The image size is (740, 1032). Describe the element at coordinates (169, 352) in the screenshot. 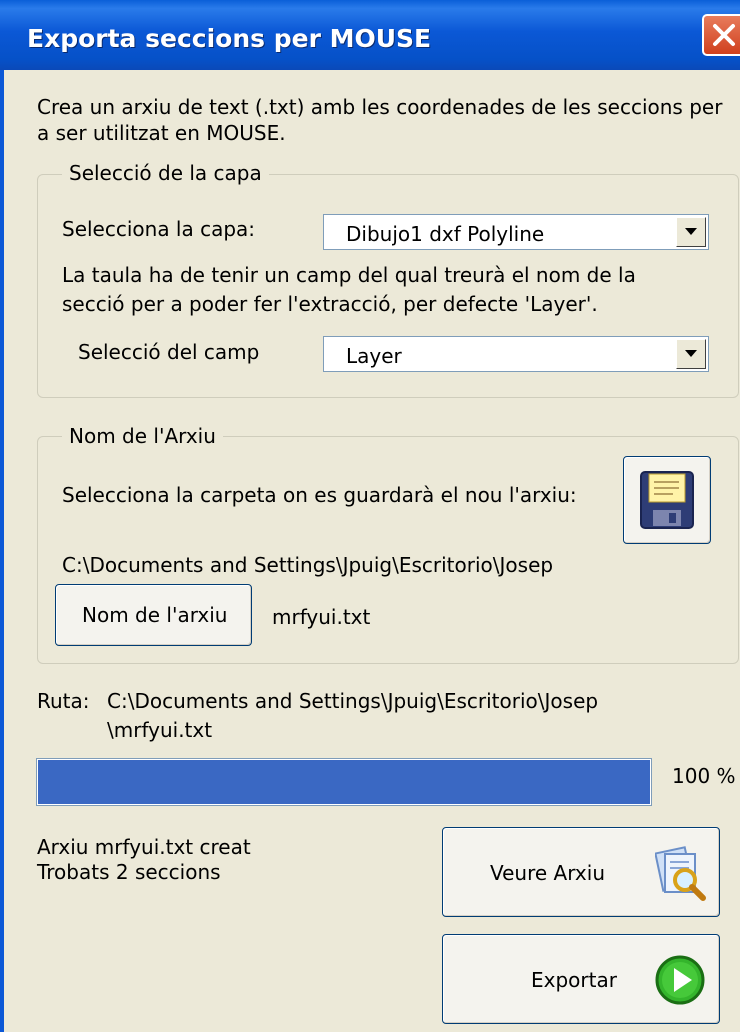

I see `field-selection-label: Selecció del camp` at that location.